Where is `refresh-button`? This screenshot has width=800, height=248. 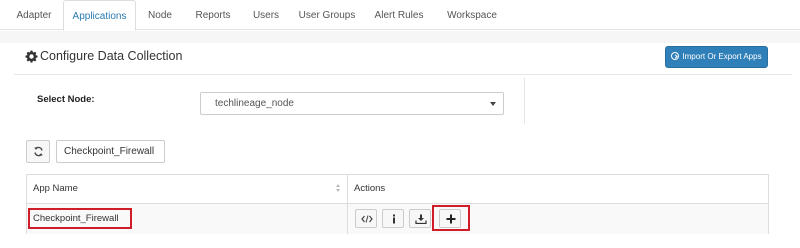 refresh-button is located at coordinates (38, 151).